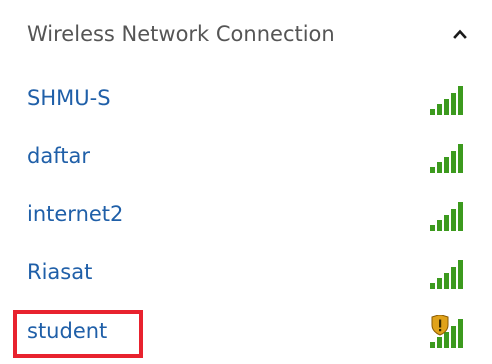 Image resolution: width=492 pixels, height=364 pixels. Describe the element at coordinates (60, 272) in the screenshot. I see `network-name: Riasat` at that location.